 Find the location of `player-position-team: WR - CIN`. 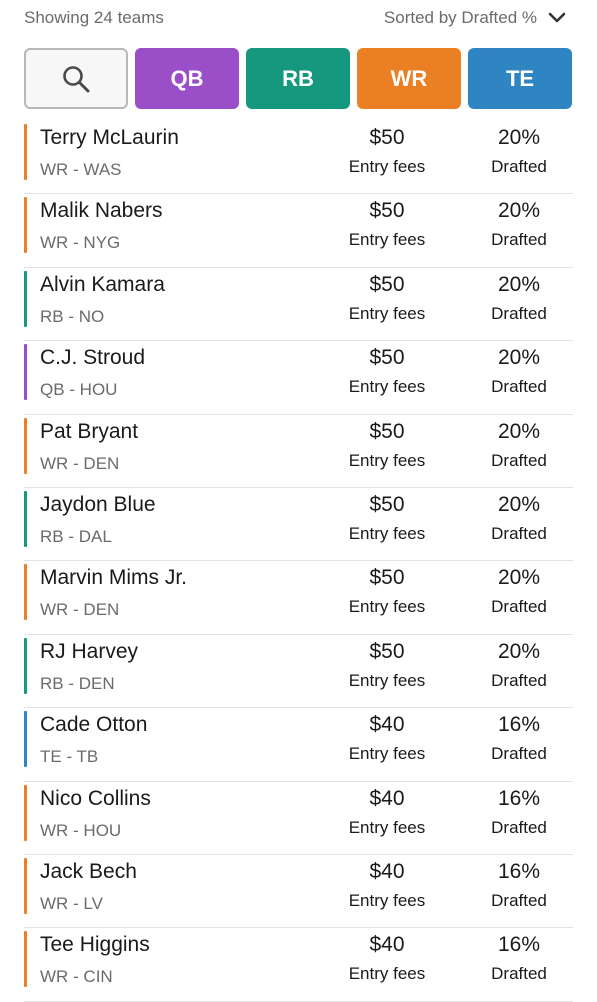

player-position-team: WR - CIN is located at coordinates (76, 977).